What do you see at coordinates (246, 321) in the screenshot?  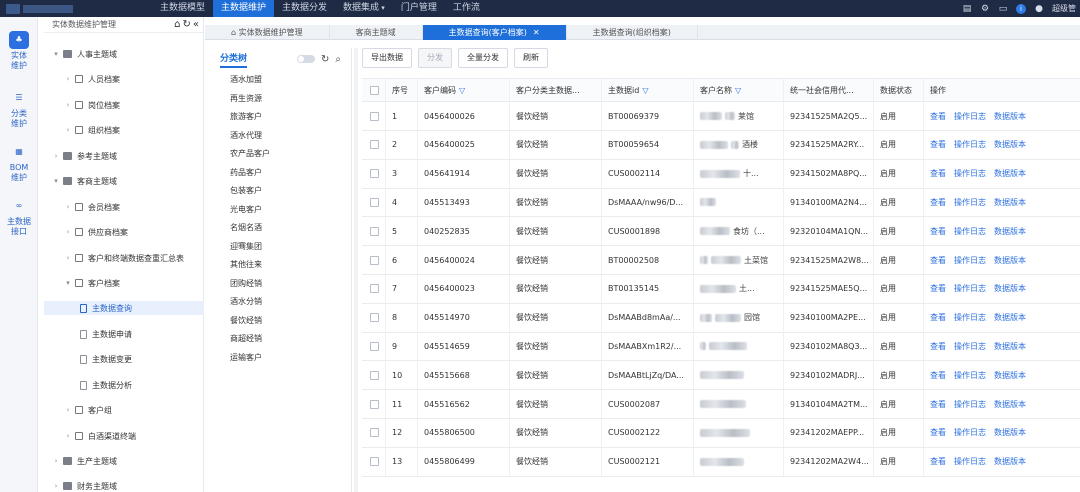 I see `category-item: 餐饮经销` at bounding box center [246, 321].